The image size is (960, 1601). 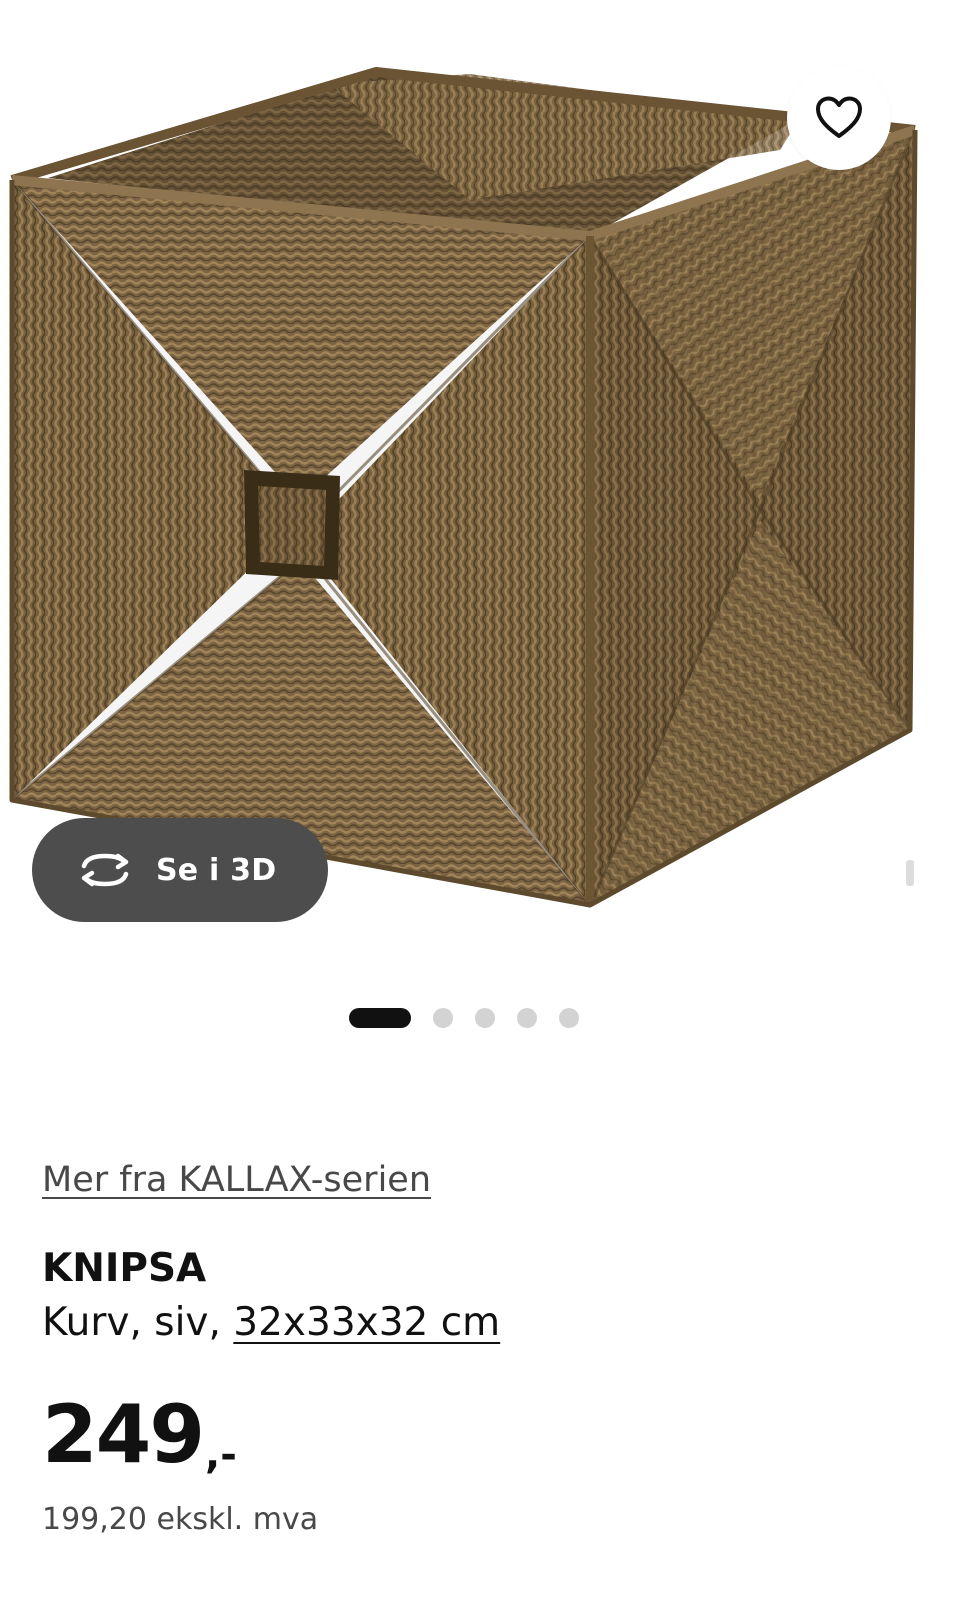 I want to click on product-price: 249 ,-, so click(x=139, y=1435).